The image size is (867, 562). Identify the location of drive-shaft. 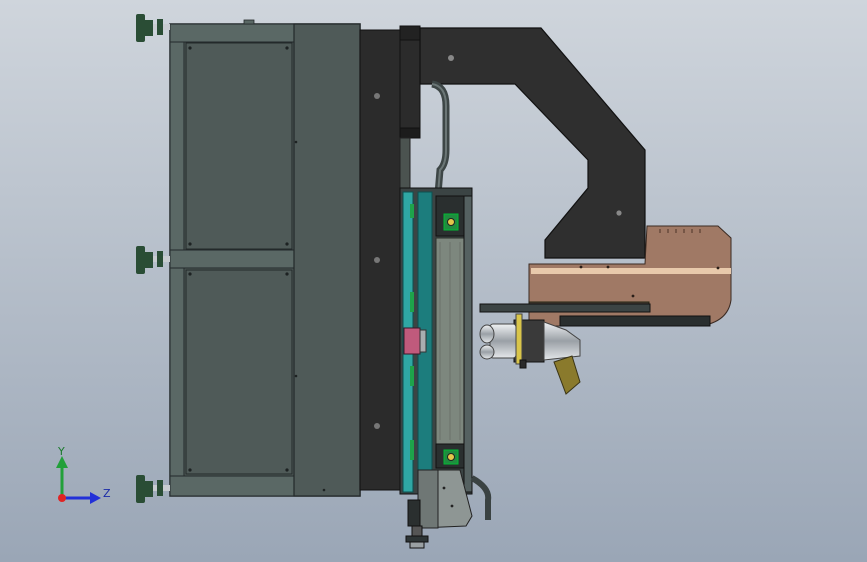
(417, 531).